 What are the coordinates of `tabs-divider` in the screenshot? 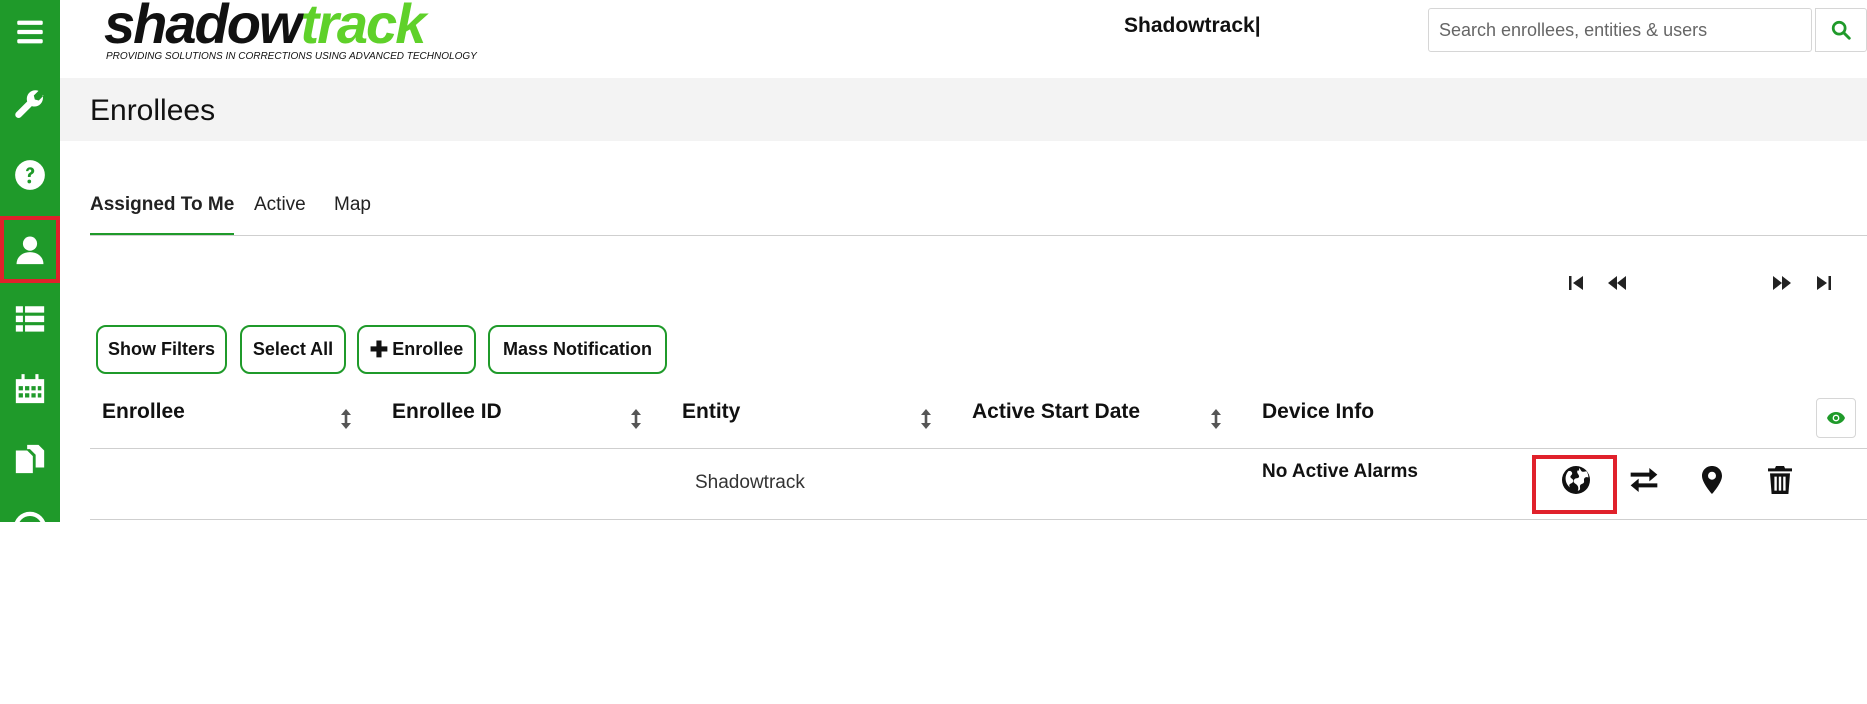 It's located at (978, 235).